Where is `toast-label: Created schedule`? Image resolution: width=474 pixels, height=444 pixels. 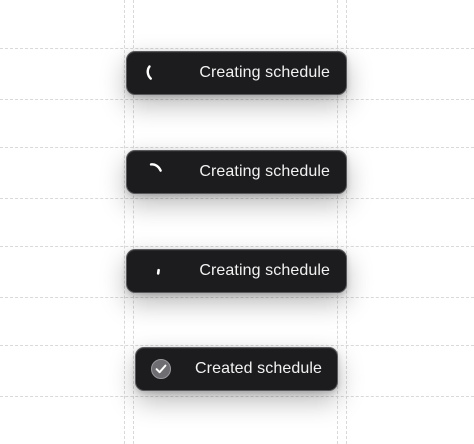
toast-label: Created schedule is located at coordinates (258, 368).